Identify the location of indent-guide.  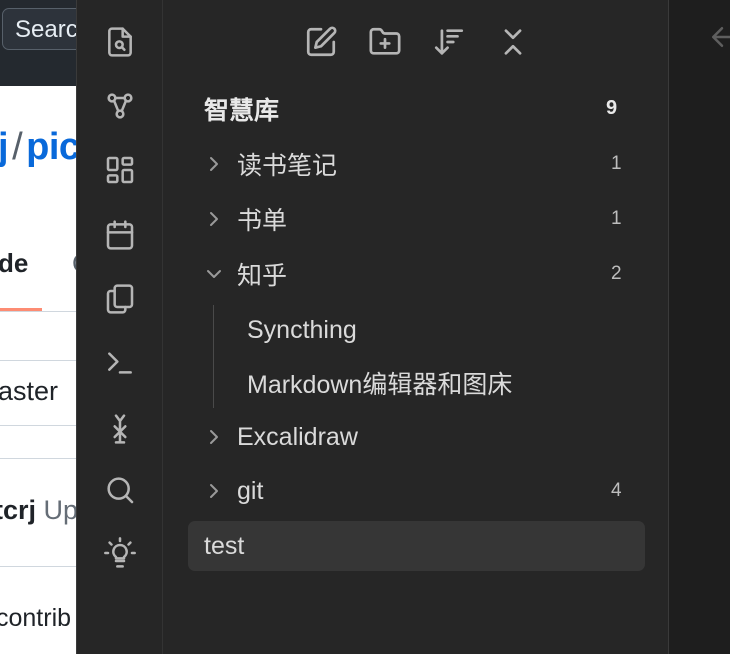
(213, 356).